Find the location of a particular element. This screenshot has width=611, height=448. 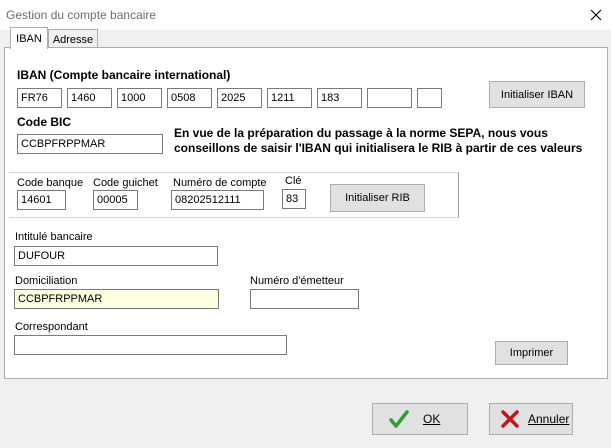

check-icon is located at coordinates (399, 419).